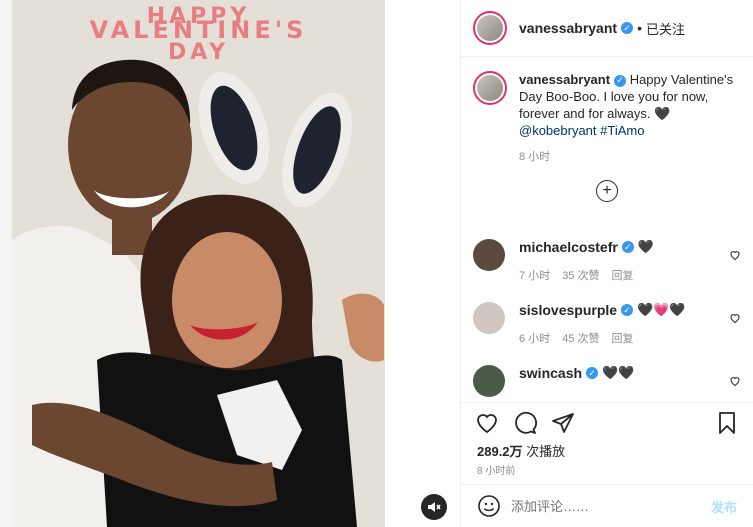  Describe the element at coordinates (568, 310) in the screenshot. I see `comment-username: sislovespurple` at that location.